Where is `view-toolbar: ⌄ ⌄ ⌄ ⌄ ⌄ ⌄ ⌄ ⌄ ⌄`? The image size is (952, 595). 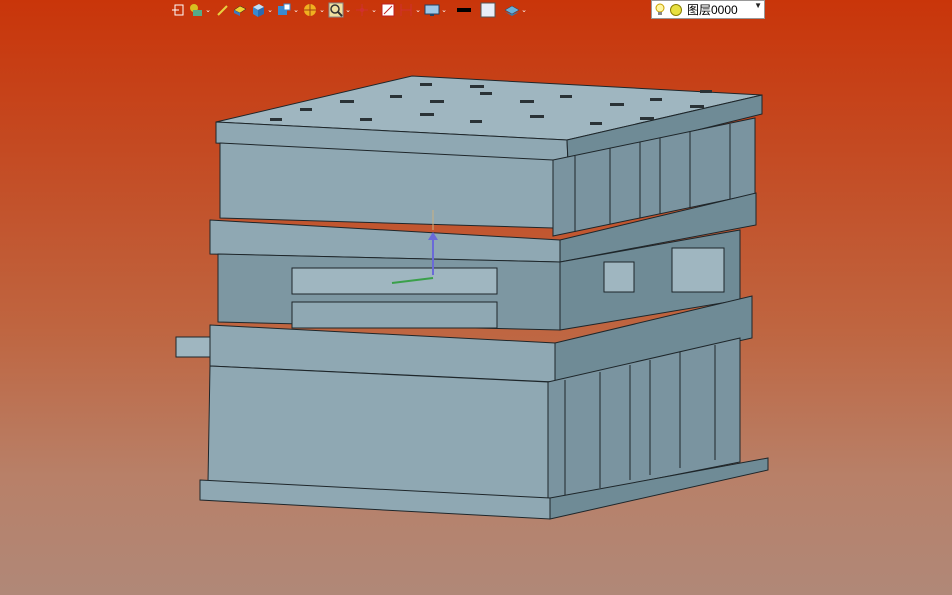
view-toolbar: ⌄ ⌄ ⌄ ⌄ ⌄ ⌄ ⌄ ⌄ ⌄ is located at coordinates (349, 10).